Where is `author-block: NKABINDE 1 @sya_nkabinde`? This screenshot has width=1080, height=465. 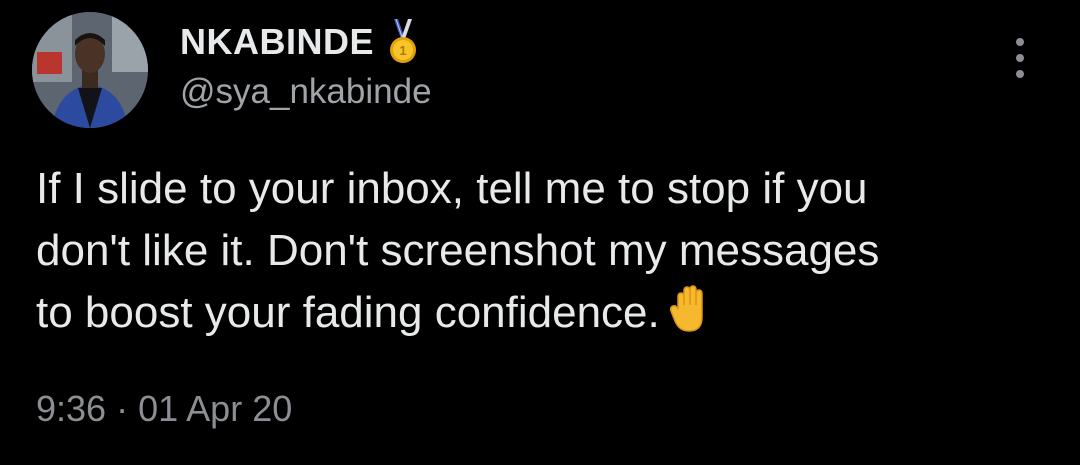 author-block: NKABINDE 1 @sya_nkabinde is located at coordinates (306, 65).